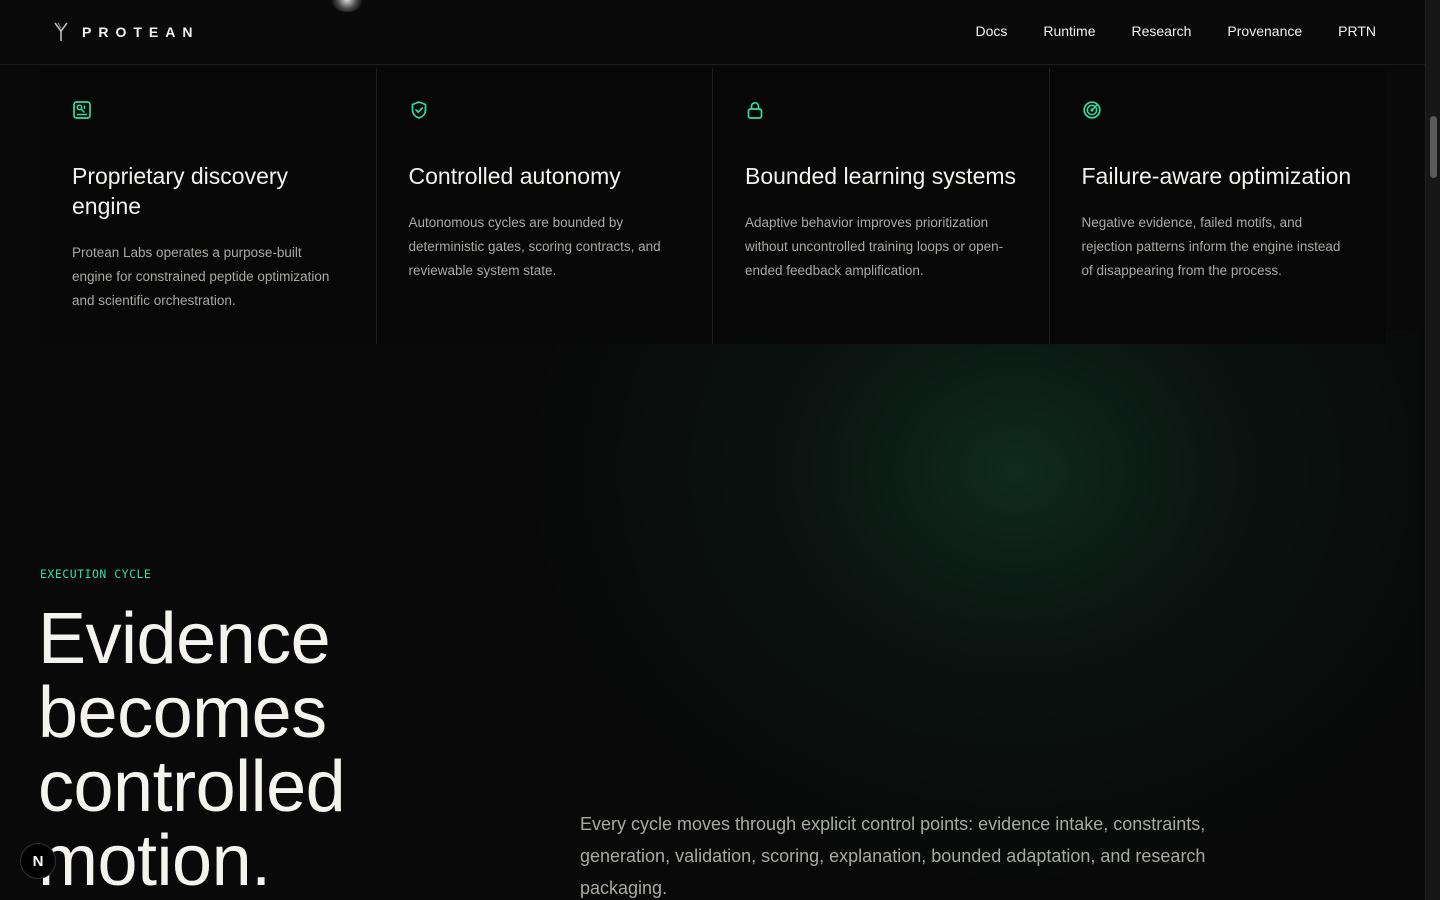  Describe the element at coordinates (881, 176) in the screenshot. I see `feature-title: Bounded learning systems` at that location.